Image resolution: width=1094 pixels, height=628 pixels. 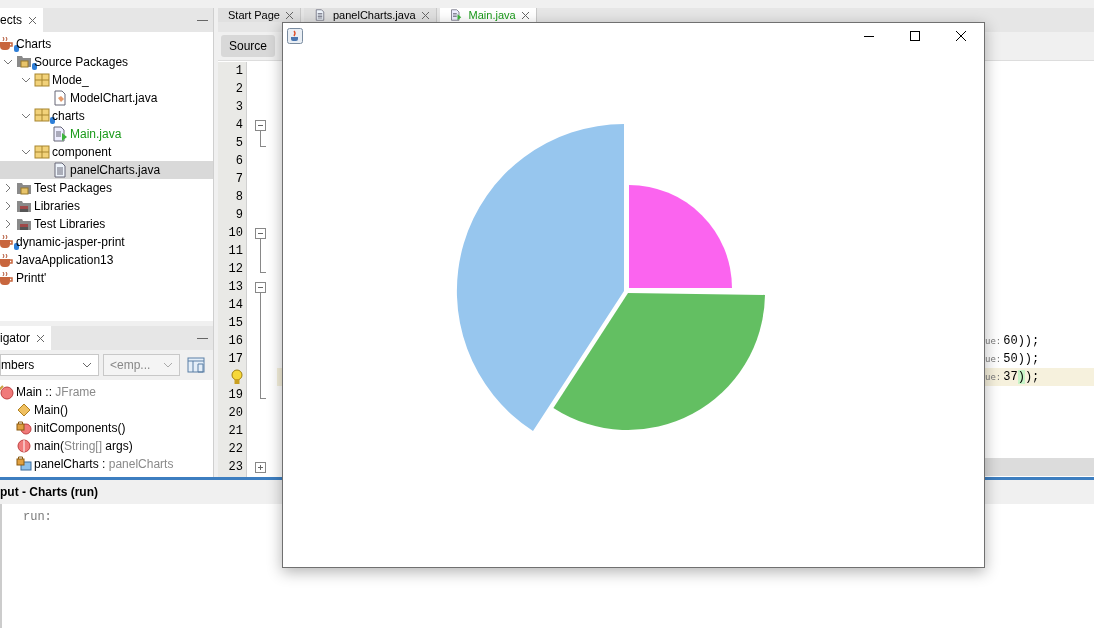 I want to click on projects-tab: ects, so click(x=21, y=20).